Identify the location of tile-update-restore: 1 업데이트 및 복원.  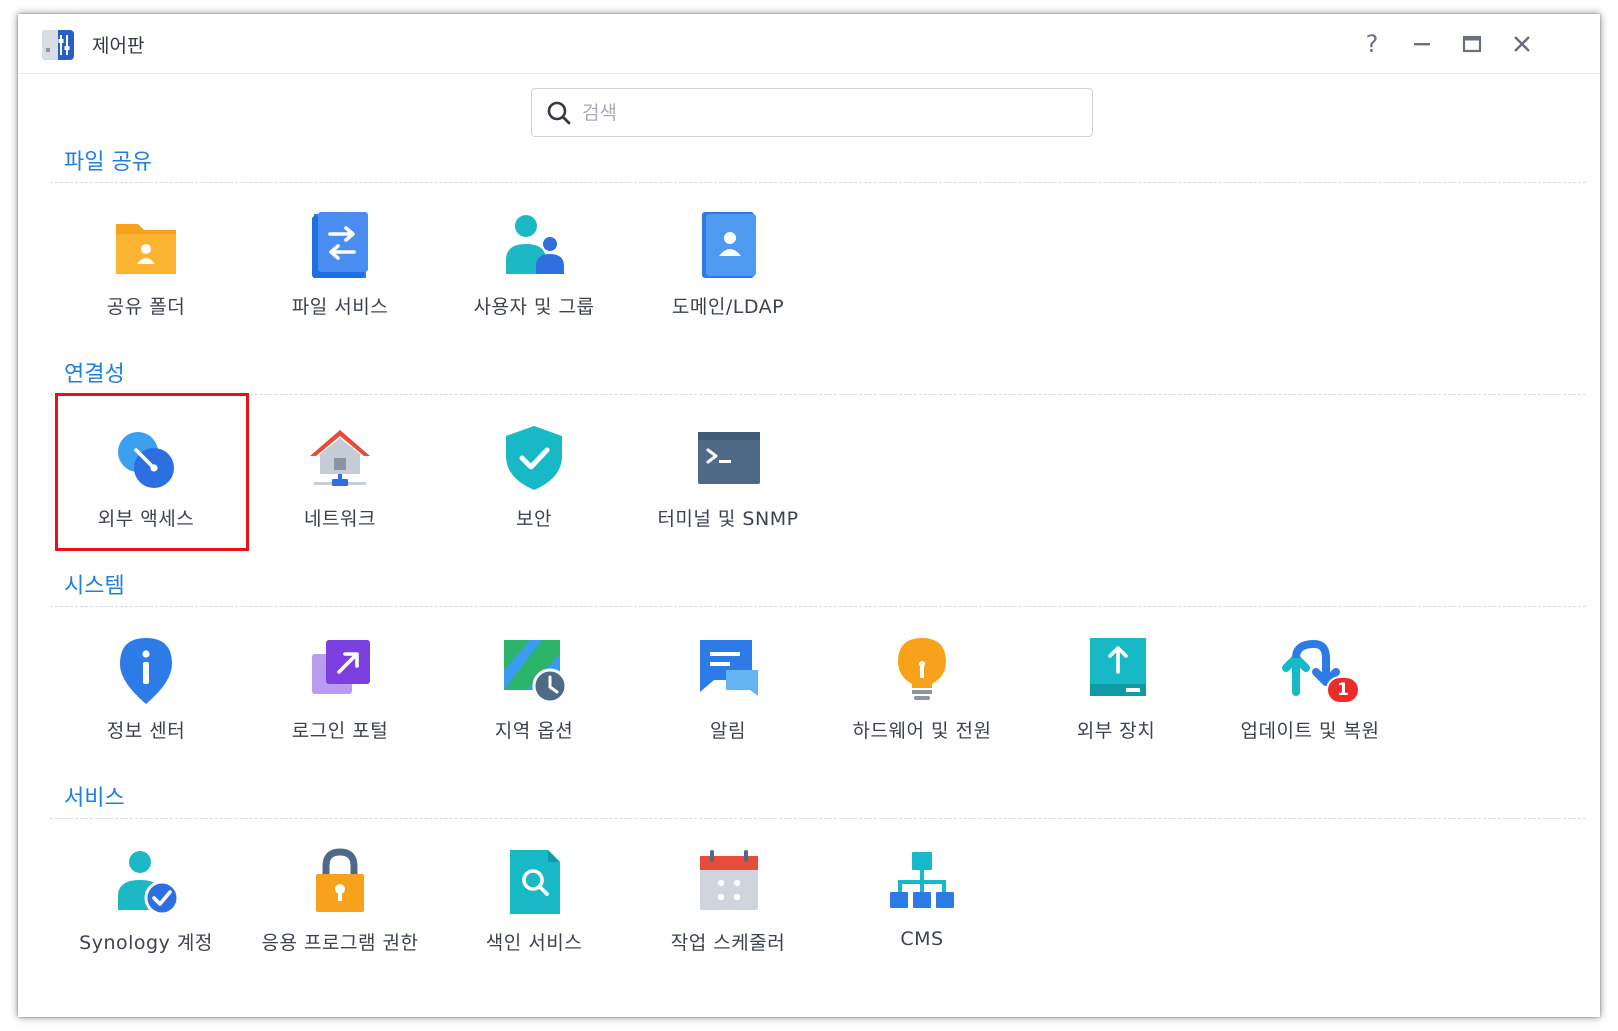
(1310, 695).